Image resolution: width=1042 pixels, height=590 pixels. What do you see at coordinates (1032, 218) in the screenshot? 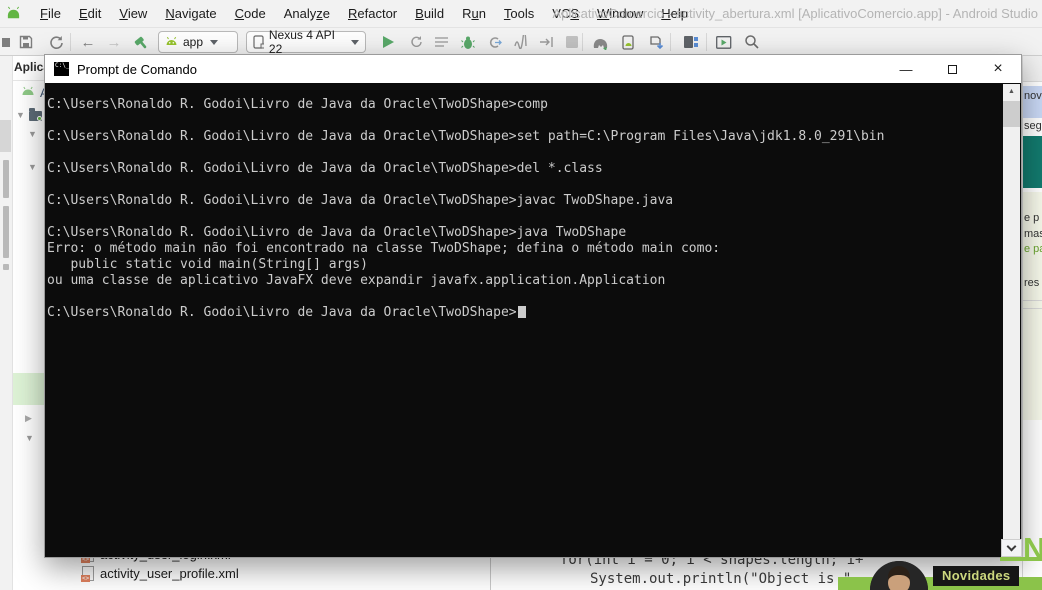
I see `text-fragment: e p` at bounding box center [1032, 218].